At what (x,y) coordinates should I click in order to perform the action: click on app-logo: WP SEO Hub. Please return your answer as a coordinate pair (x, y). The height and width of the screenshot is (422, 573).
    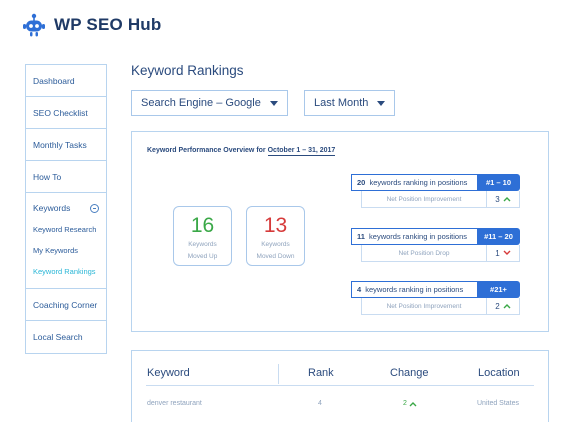
    Looking at the image, I should click on (91, 25).